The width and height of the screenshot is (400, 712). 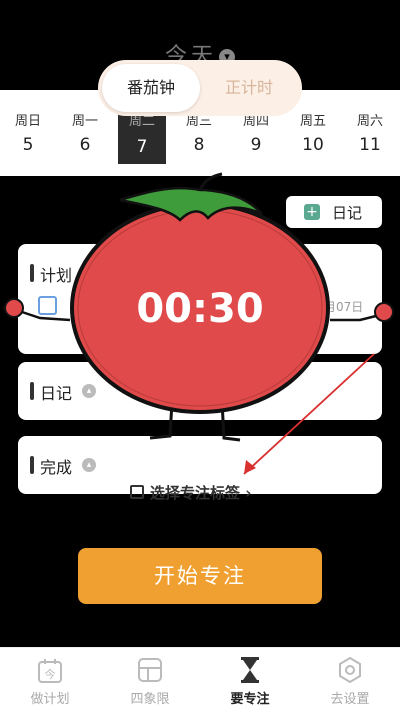 What do you see at coordinates (28, 133) in the screenshot?
I see `day-sun: 周日 5` at bounding box center [28, 133].